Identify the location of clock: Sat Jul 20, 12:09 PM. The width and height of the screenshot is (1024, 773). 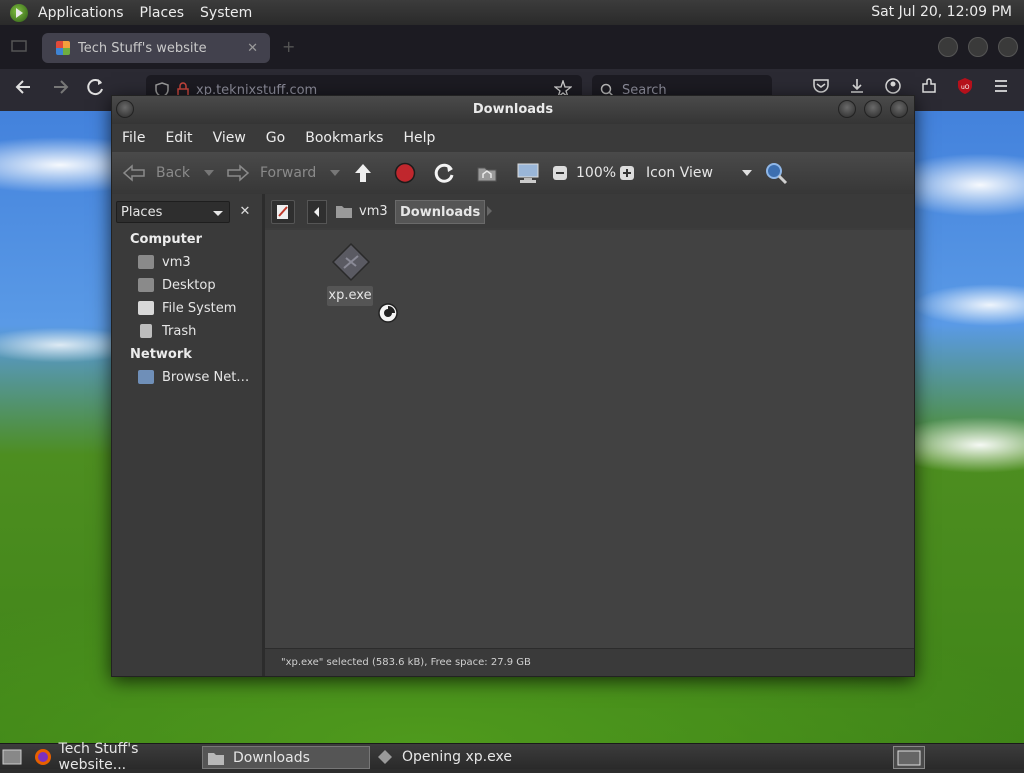
(941, 12).